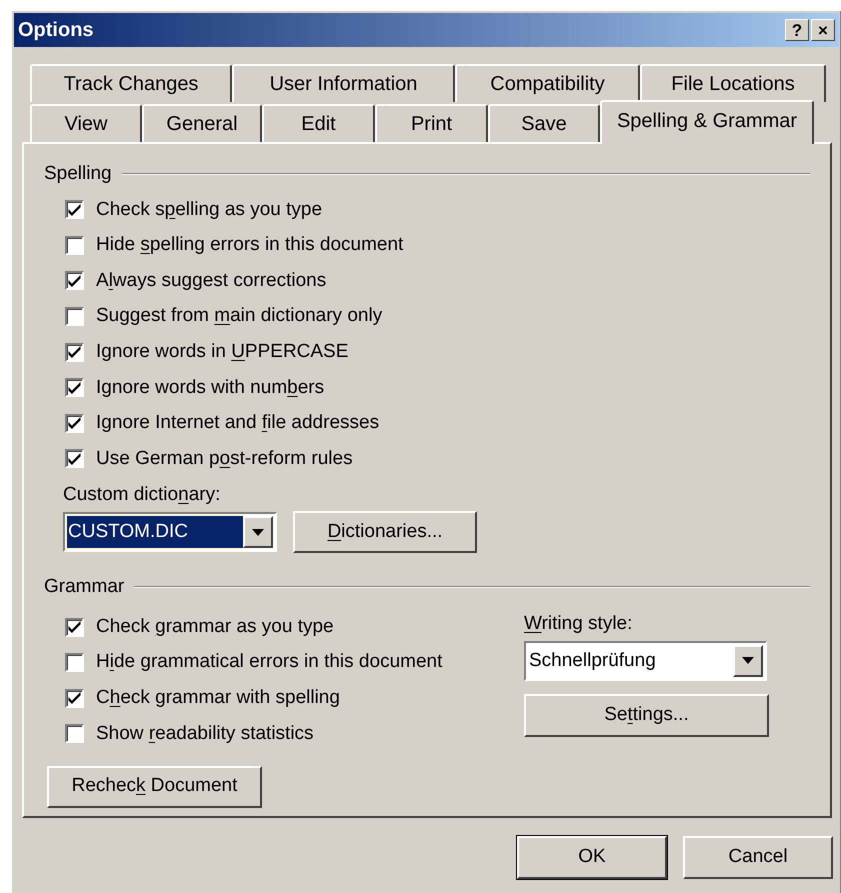 This screenshot has height=893, width=841. I want to click on checkbox-label: Ignore words in UPPERCASE, so click(222, 352).